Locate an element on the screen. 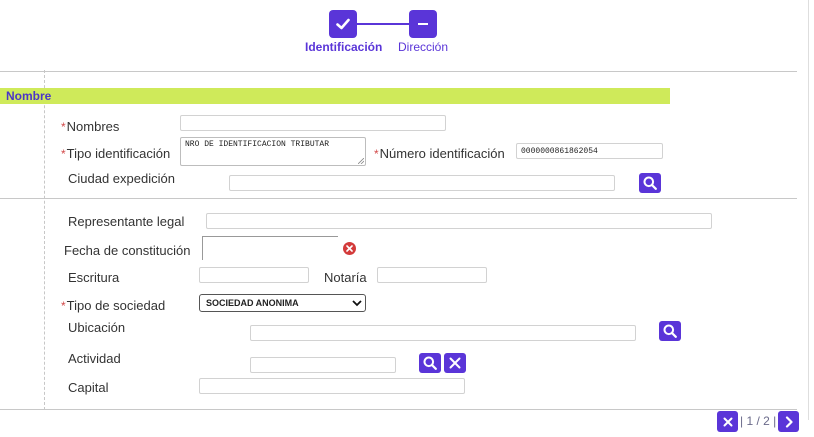 The image size is (814, 437). right-edge-divider is located at coordinates (808, 210).